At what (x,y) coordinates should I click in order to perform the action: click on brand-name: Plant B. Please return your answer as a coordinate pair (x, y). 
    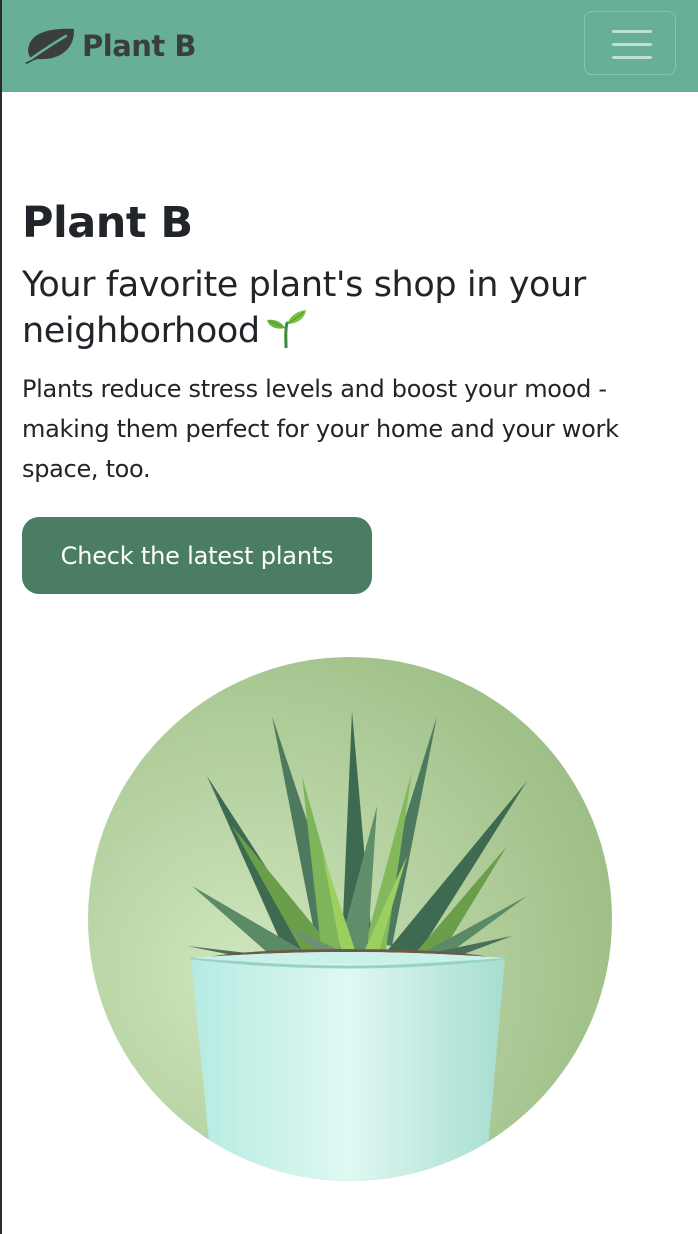
    Looking at the image, I should click on (139, 46).